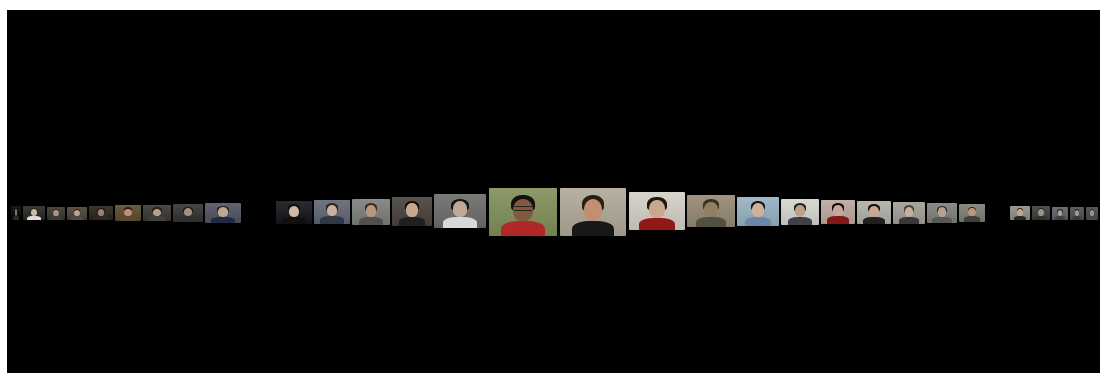 This screenshot has width=1102, height=376. What do you see at coordinates (523, 209) in the screenshot?
I see `participant-glasses` at bounding box center [523, 209].